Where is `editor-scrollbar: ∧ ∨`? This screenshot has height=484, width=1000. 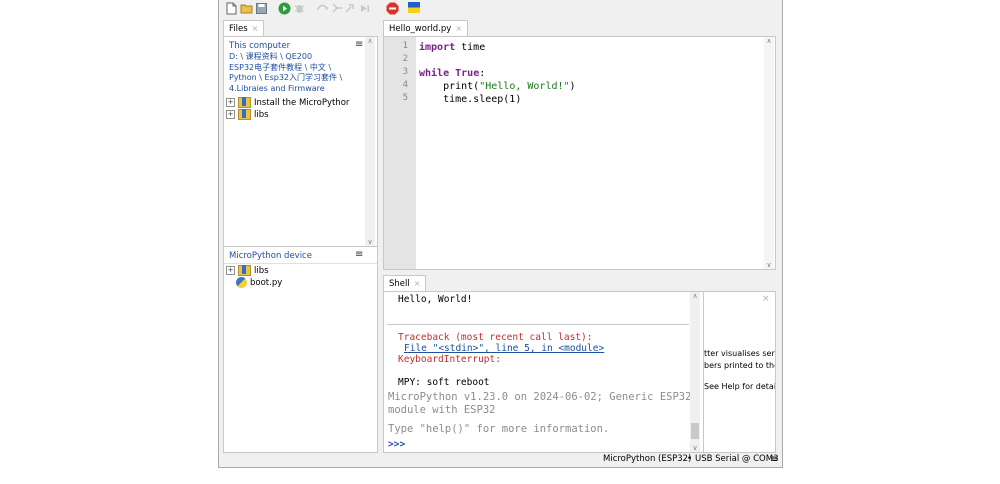
editor-scrollbar: ∧ ∨ is located at coordinates (769, 153).